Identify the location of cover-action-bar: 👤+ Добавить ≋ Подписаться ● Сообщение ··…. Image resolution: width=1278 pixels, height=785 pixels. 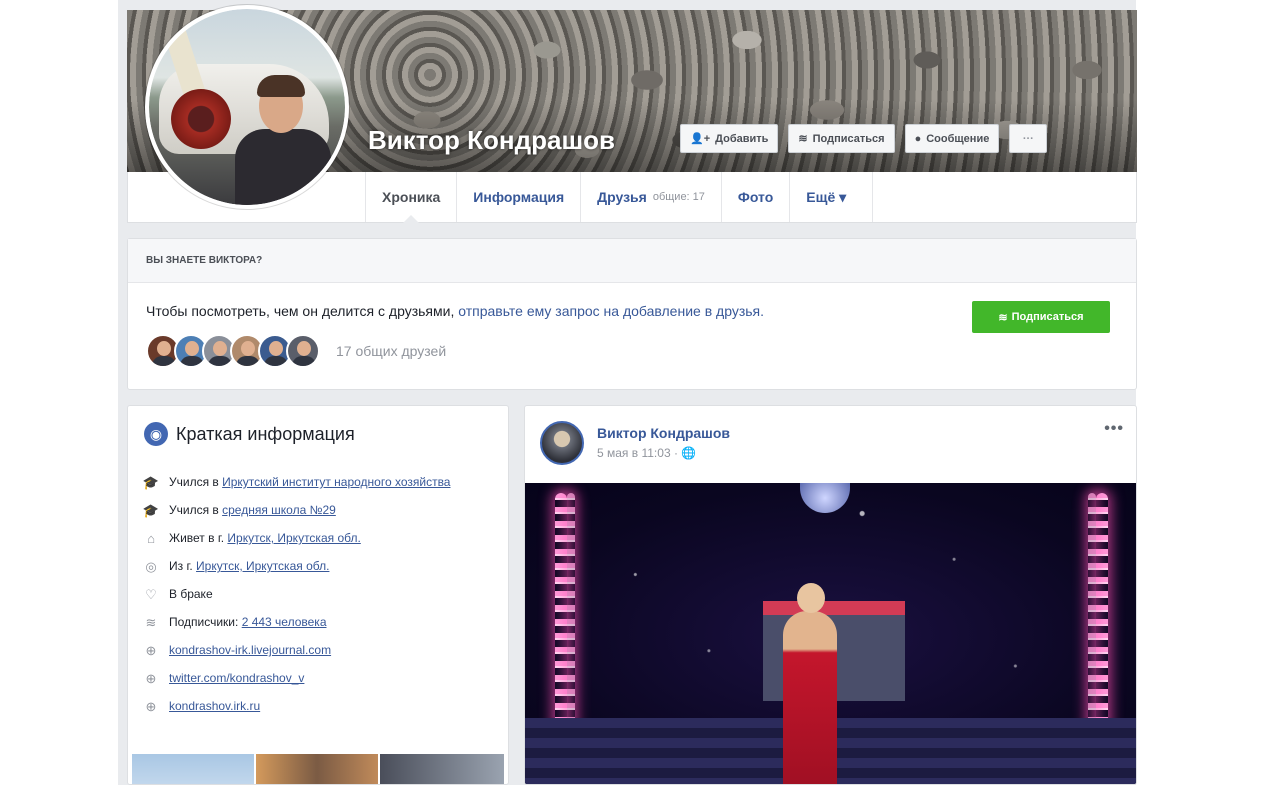
(864, 138).